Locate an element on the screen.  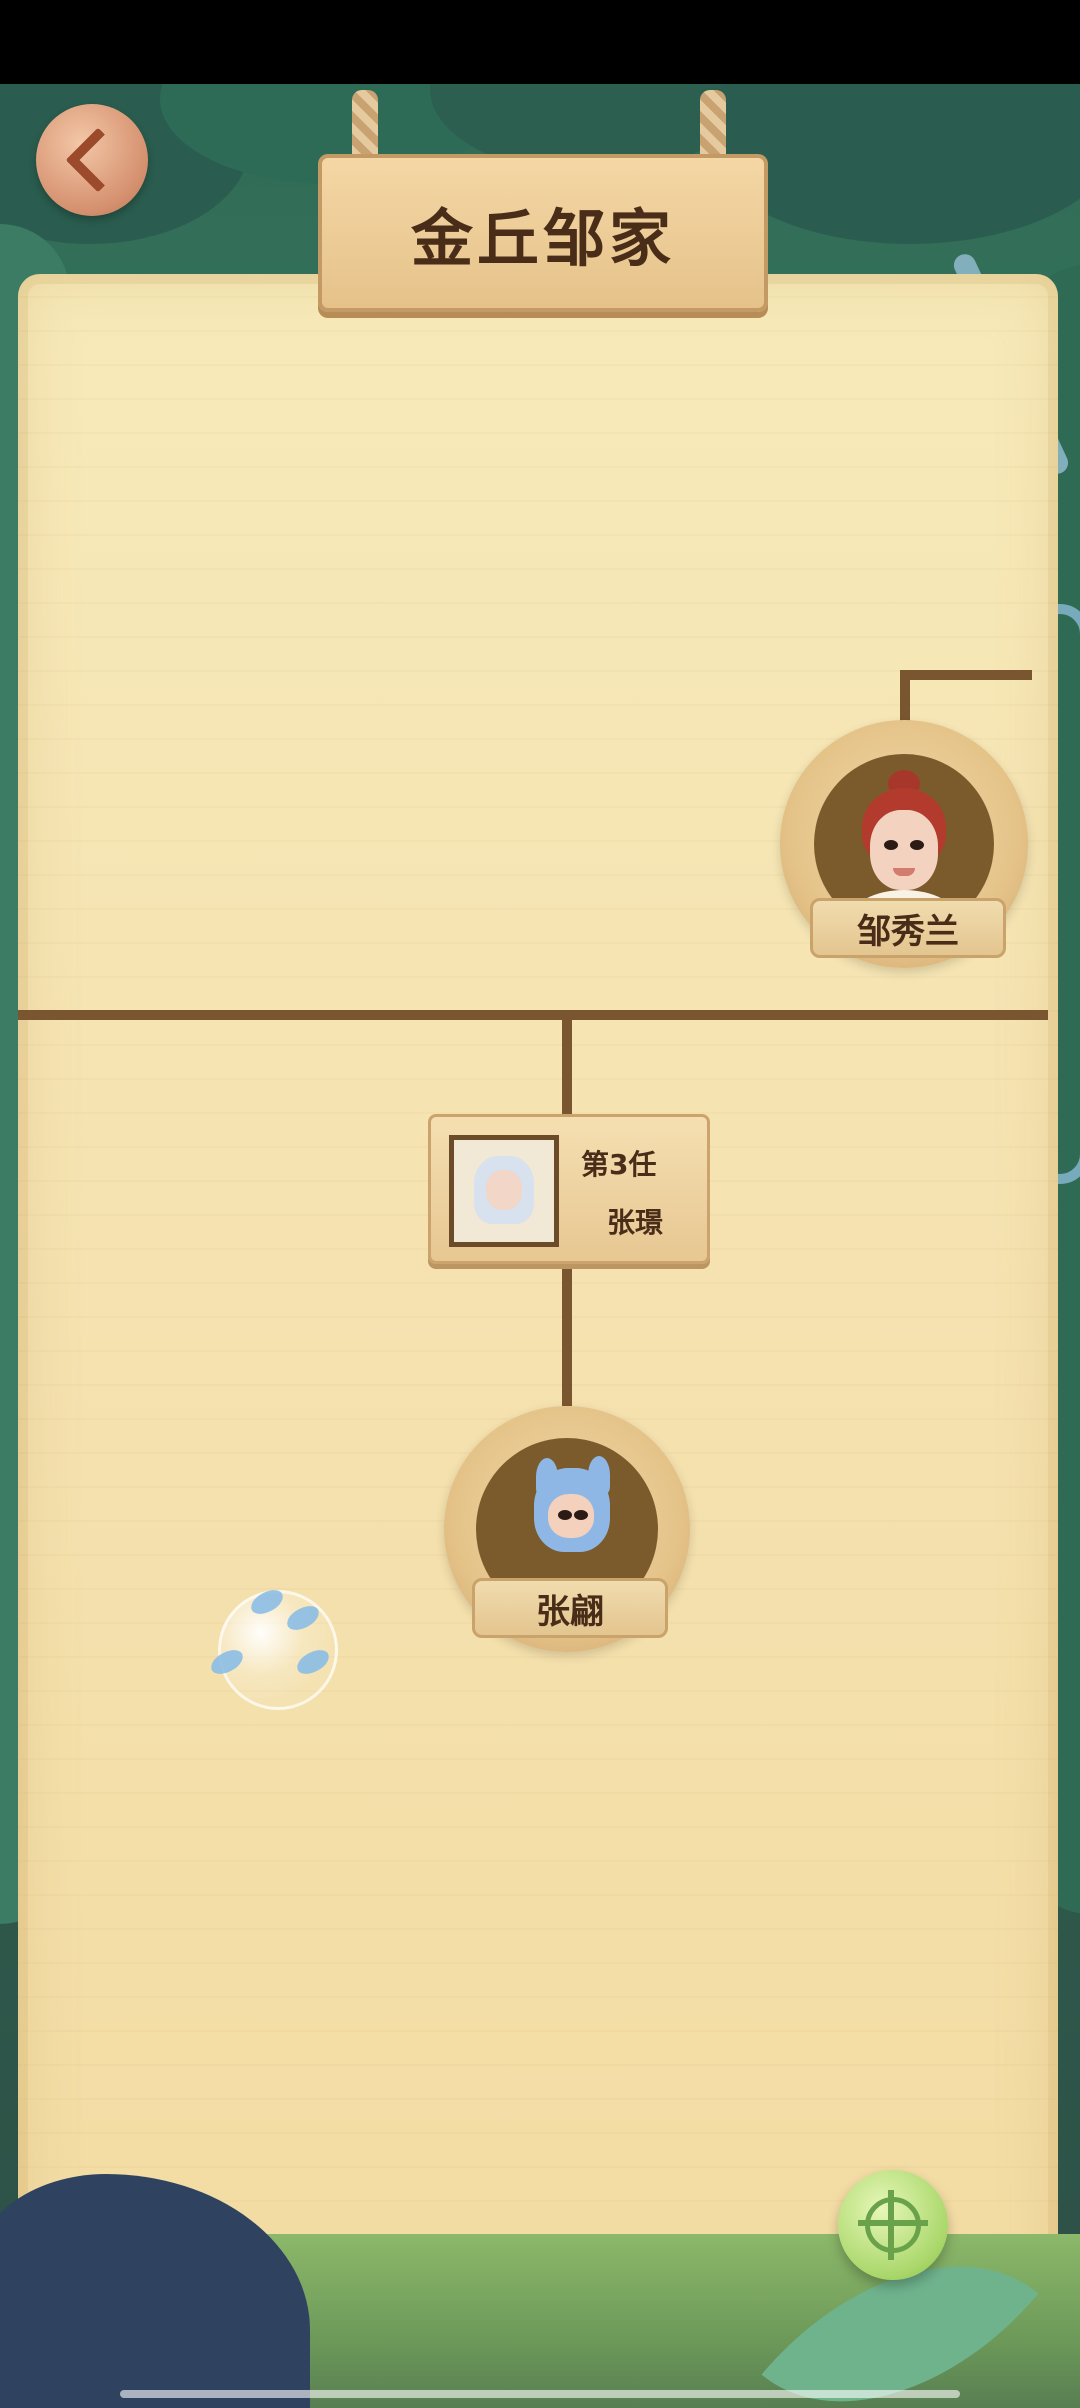
mouth-icon is located at coordinates (904, 872).